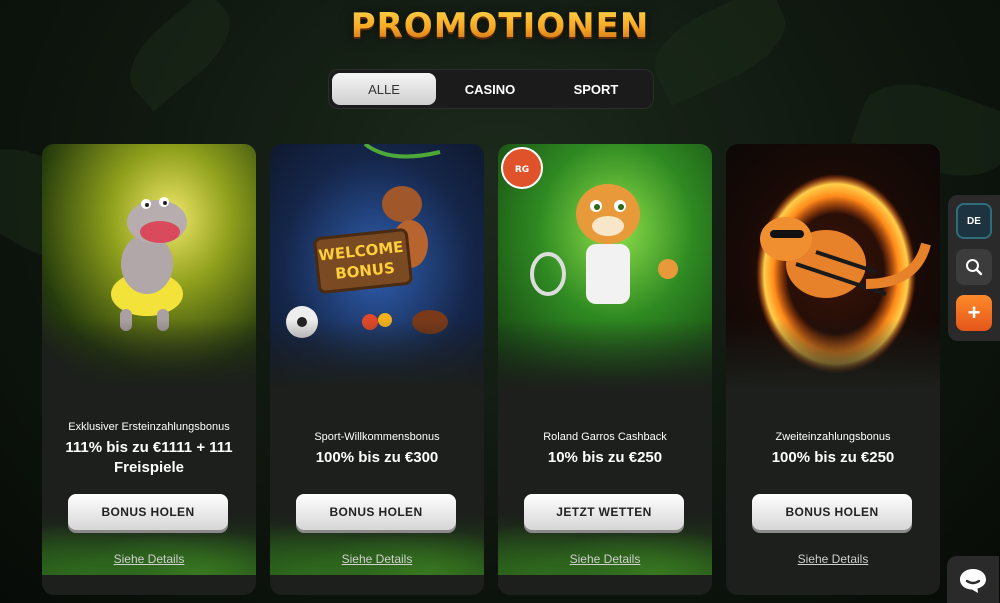 The height and width of the screenshot is (603, 1000). I want to click on plus-icon: +, so click(974, 312).